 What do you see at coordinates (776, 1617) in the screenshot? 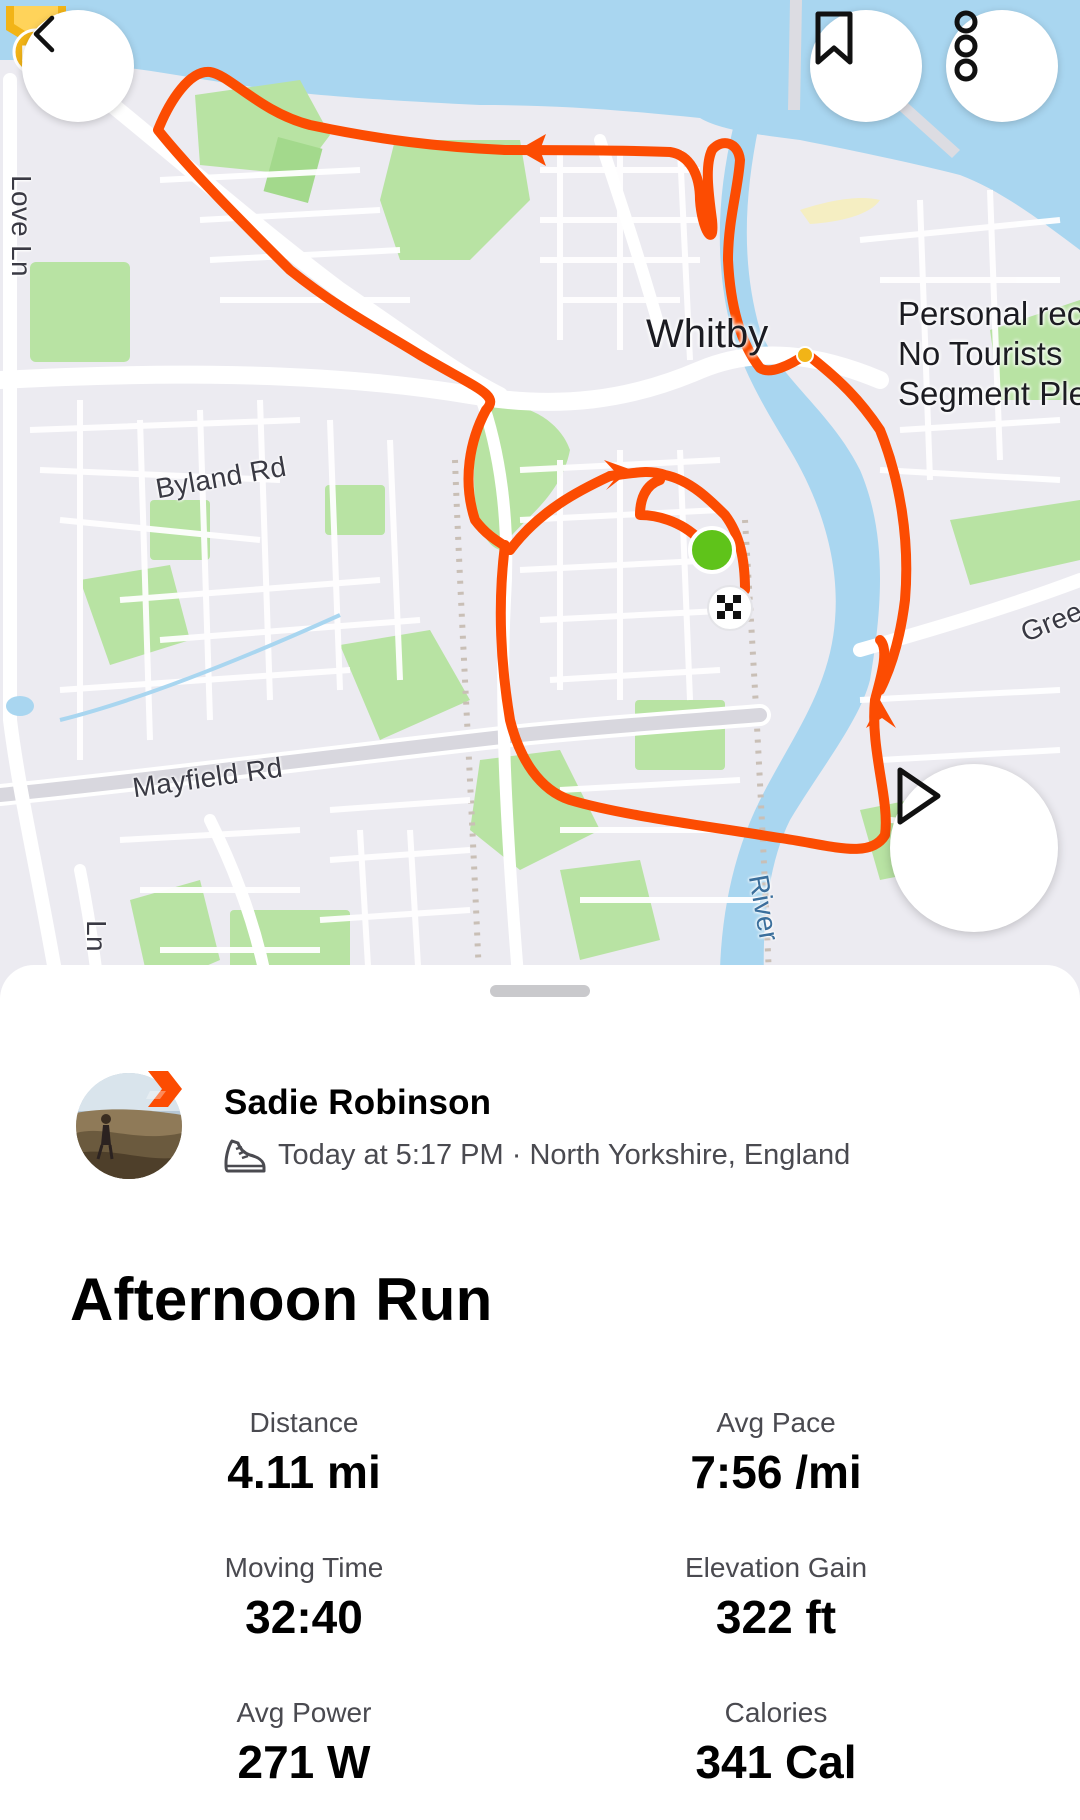
I see `stat-value: 322 ft` at bounding box center [776, 1617].